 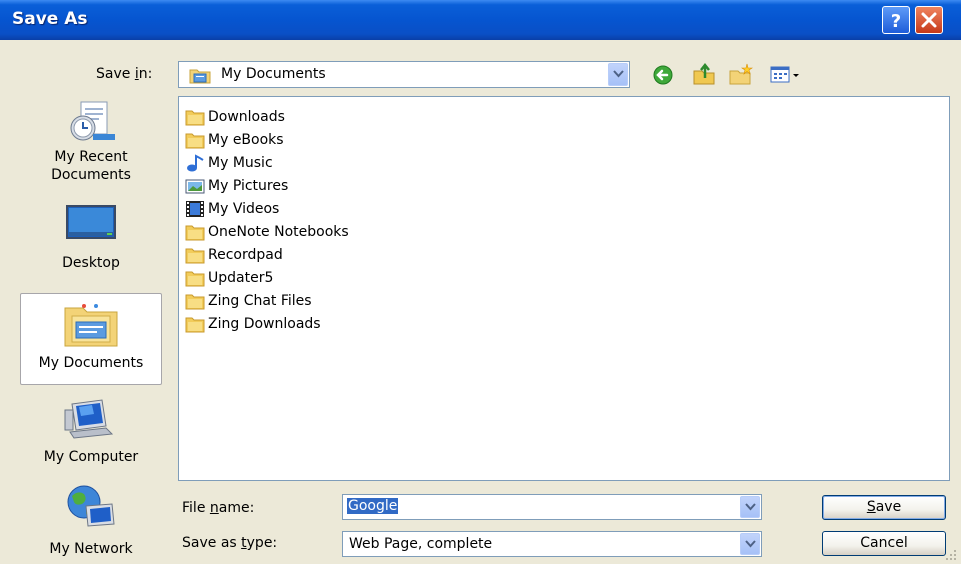 I want to click on close-button, so click(x=929, y=20).